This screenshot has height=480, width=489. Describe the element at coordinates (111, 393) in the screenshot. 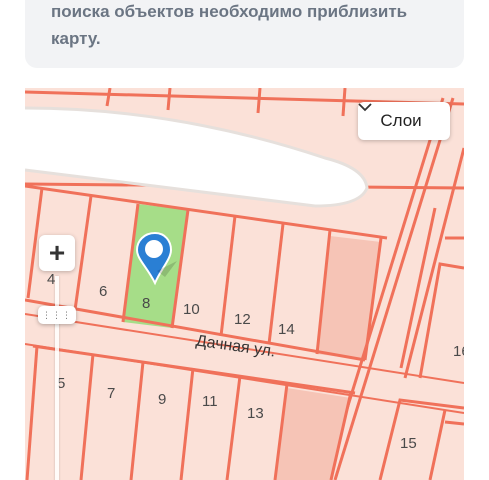

I see `parcel-label: 7` at that location.